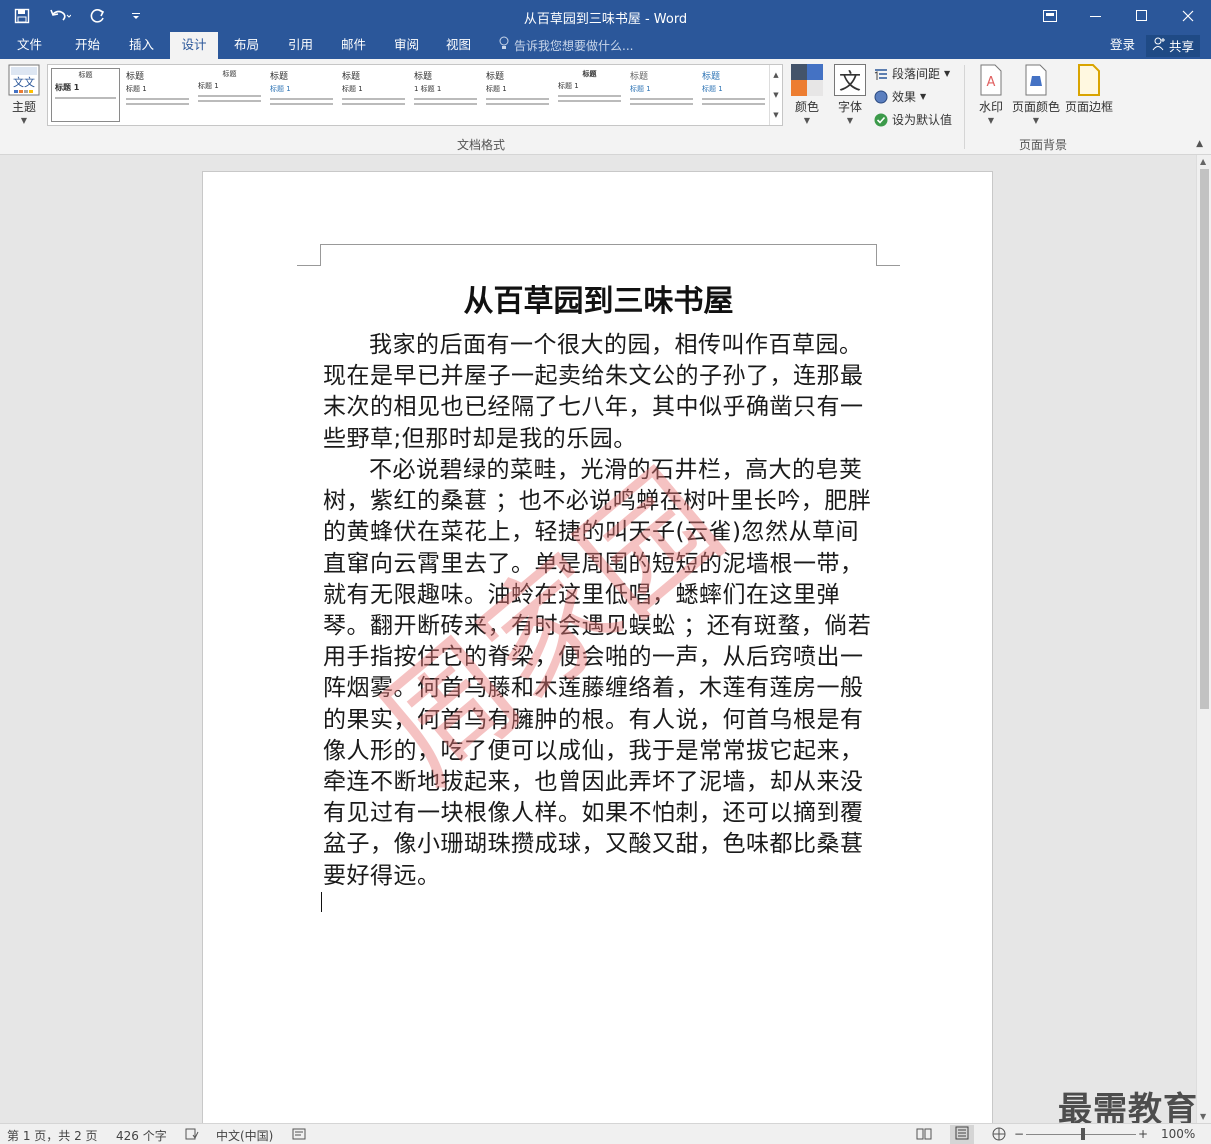  I want to click on print-layout-icon, so click(962, 1134).